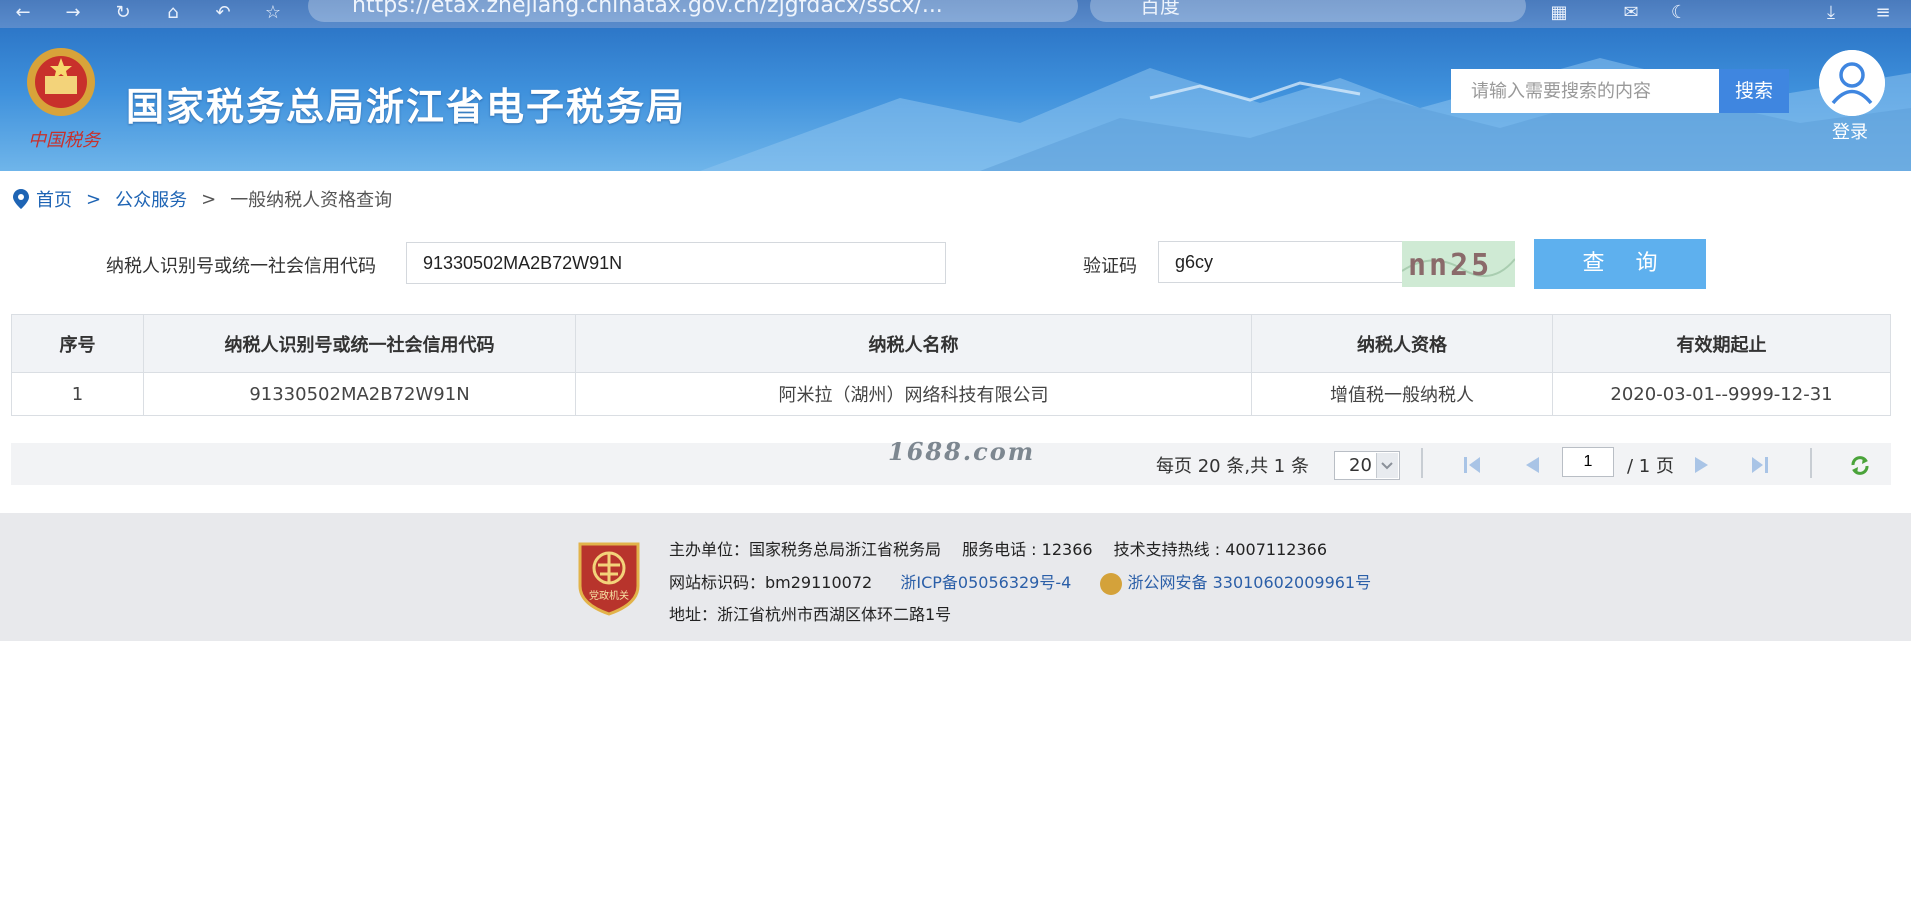 The image size is (1911, 897). What do you see at coordinates (1883, 13) in the screenshot?
I see `menu-icon: ≡` at bounding box center [1883, 13].